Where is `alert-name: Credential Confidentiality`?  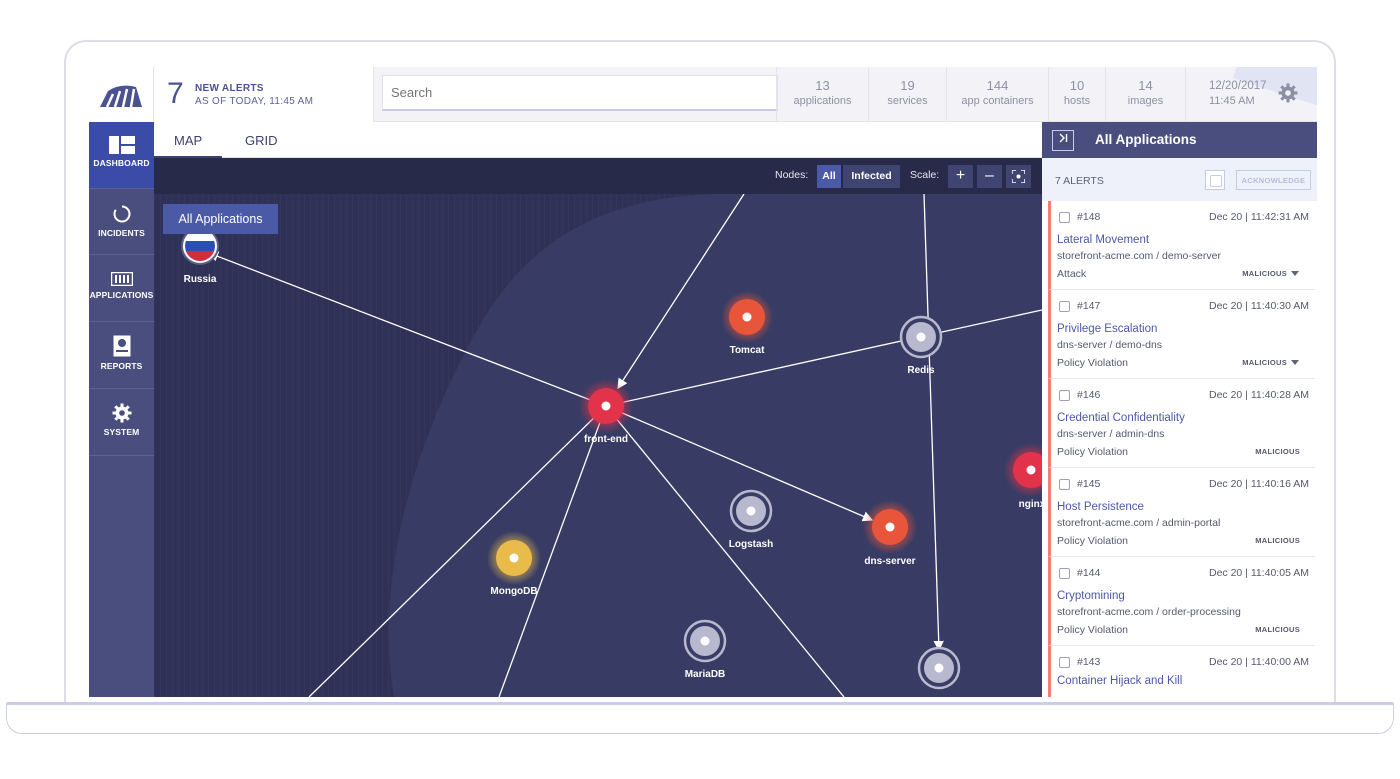 alert-name: Credential Confidentiality is located at coordinates (1121, 418).